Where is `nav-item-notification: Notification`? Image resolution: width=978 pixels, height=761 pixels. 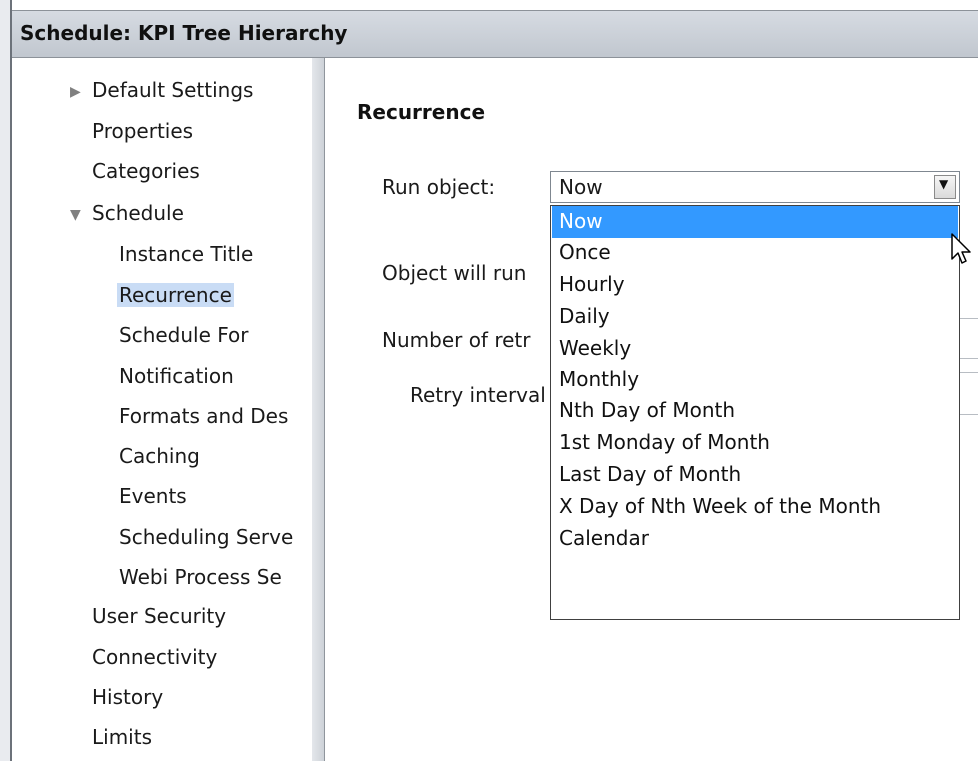 nav-item-notification: Notification is located at coordinates (176, 376).